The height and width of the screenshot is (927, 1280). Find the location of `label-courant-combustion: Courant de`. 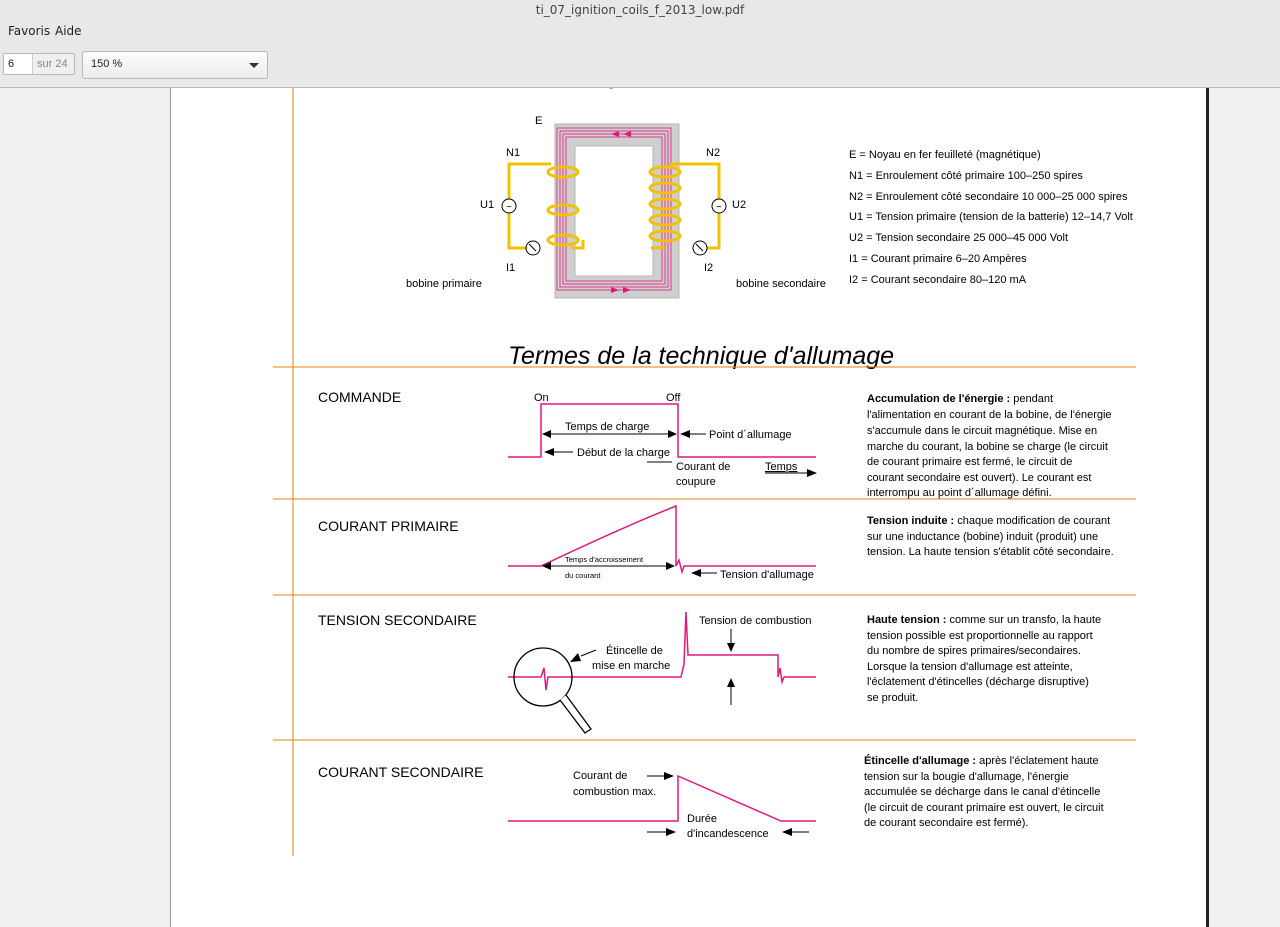

label-courant-combustion: Courant de is located at coordinates (600, 776).